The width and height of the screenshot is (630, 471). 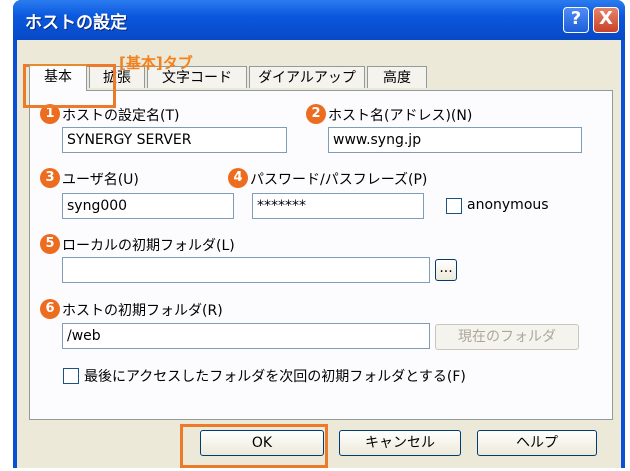 What do you see at coordinates (339, 180) in the screenshot?
I see `password-label: パスワード/パスフレーズ(P)` at bounding box center [339, 180].